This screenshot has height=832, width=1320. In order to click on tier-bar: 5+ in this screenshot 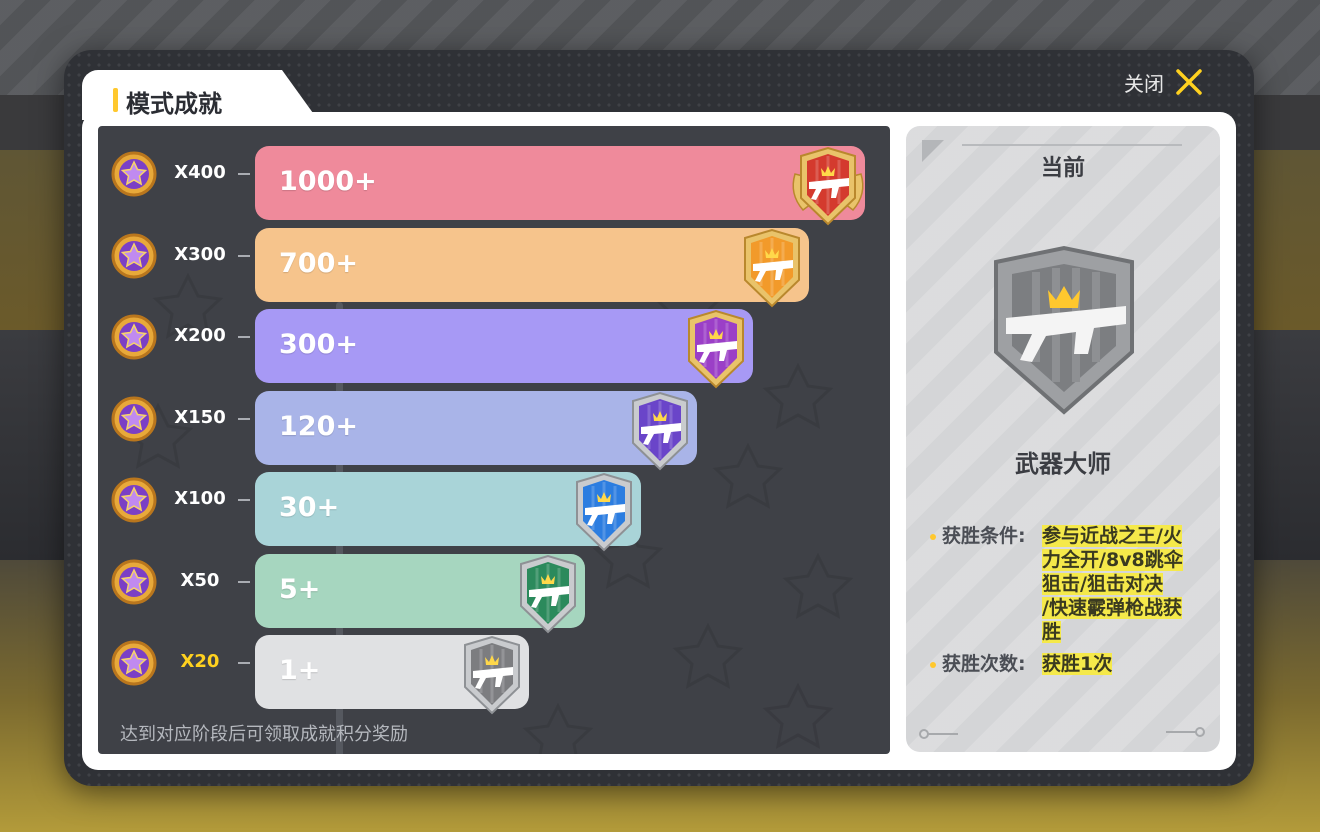, I will do `click(420, 593)`.